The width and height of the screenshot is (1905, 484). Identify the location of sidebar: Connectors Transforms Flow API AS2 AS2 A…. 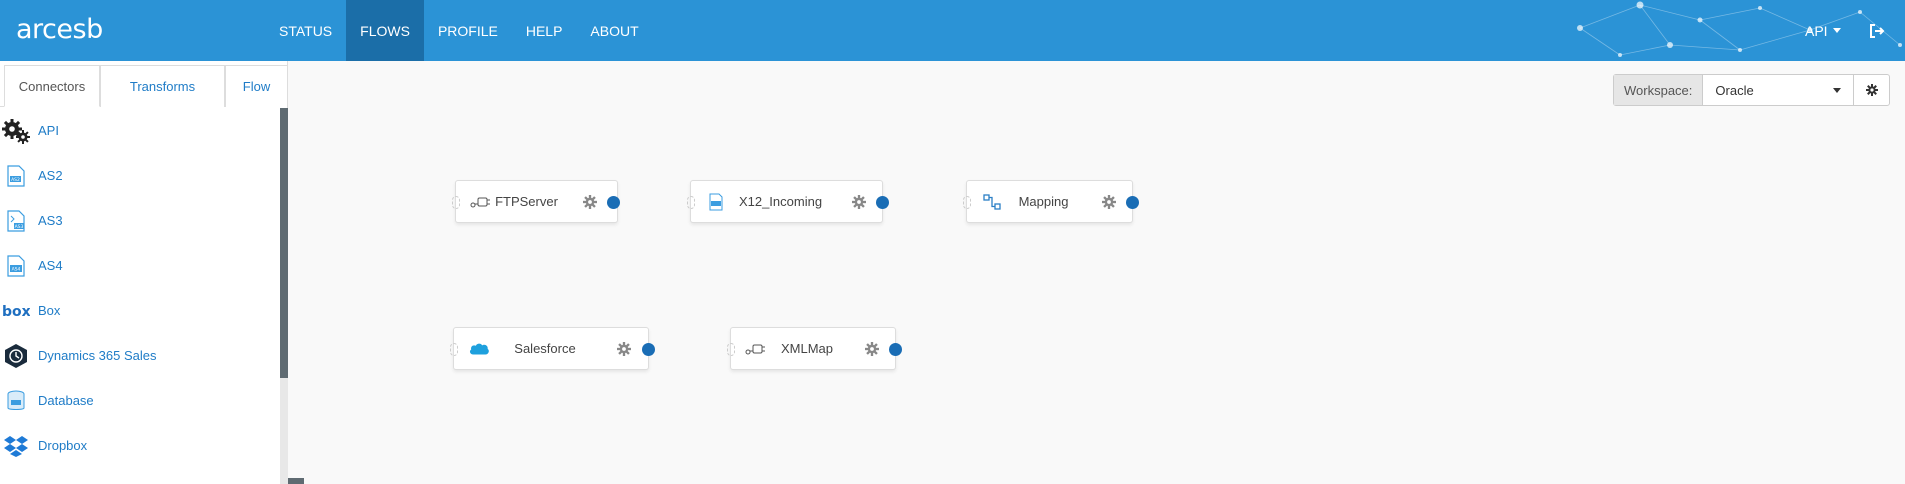
(144, 272).